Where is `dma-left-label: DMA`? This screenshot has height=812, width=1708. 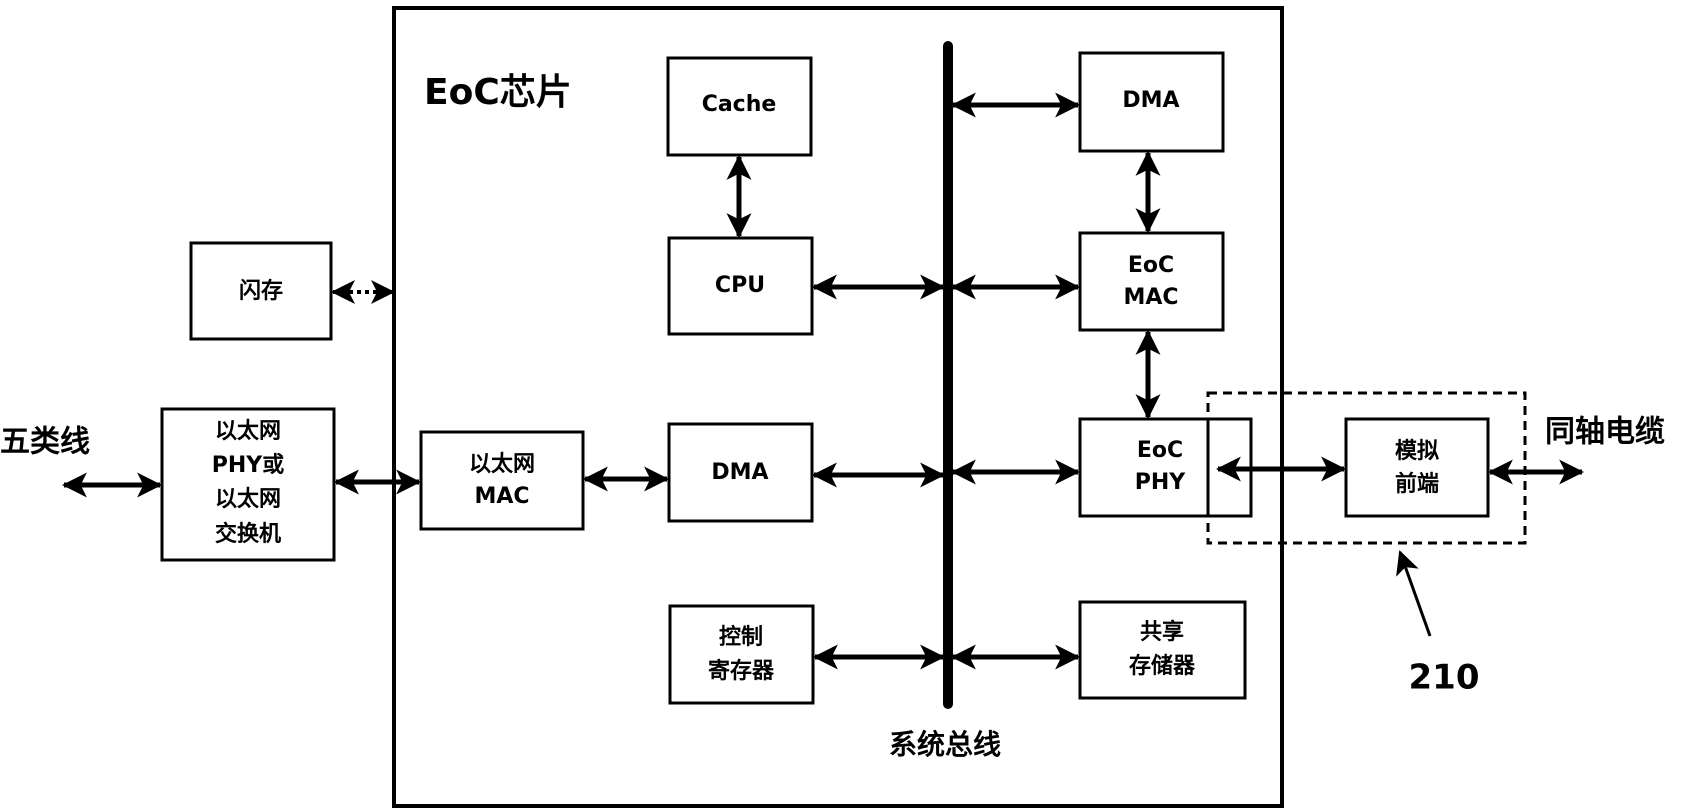 dma-left-label: DMA is located at coordinates (739, 472).